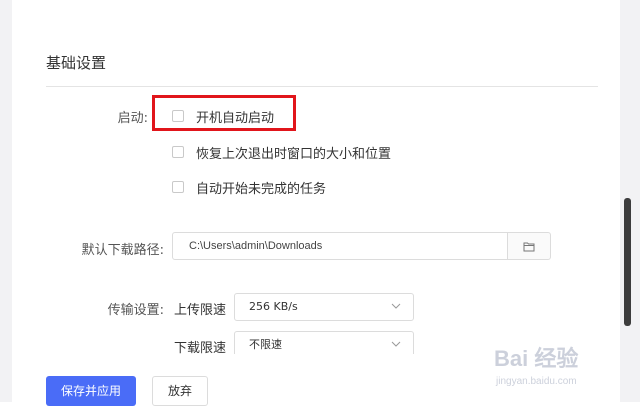 This screenshot has height=406, width=640. I want to click on download-limit-value: 不限速, so click(265, 344).